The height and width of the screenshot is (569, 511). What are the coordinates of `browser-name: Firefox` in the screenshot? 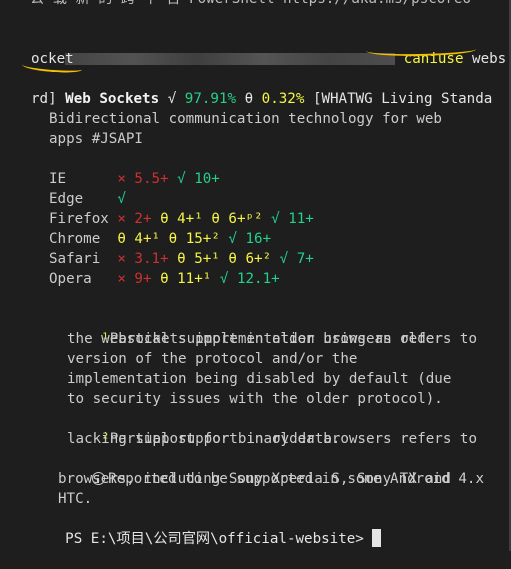 It's located at (83, 219).